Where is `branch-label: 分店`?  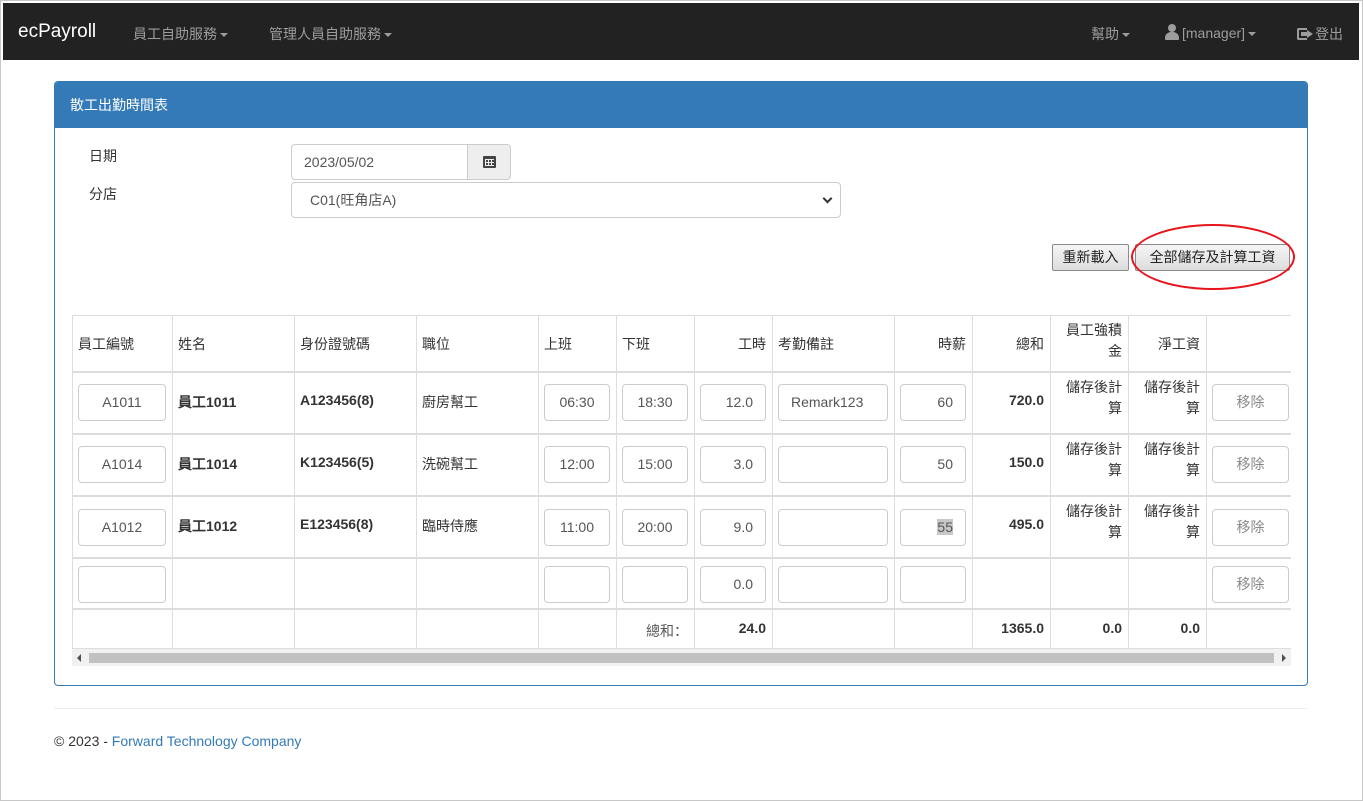 branch-label: 分店 is located at coordinates (103, 194).